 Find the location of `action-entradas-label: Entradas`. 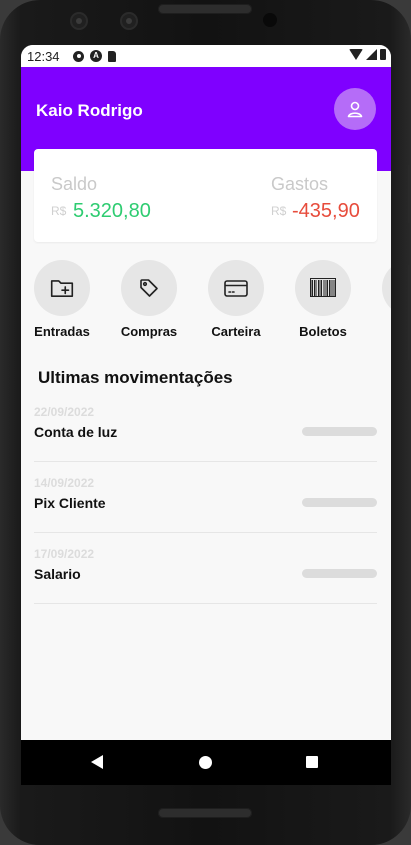

action-entradas-label: Entradas is located at coordinates (62, 331).